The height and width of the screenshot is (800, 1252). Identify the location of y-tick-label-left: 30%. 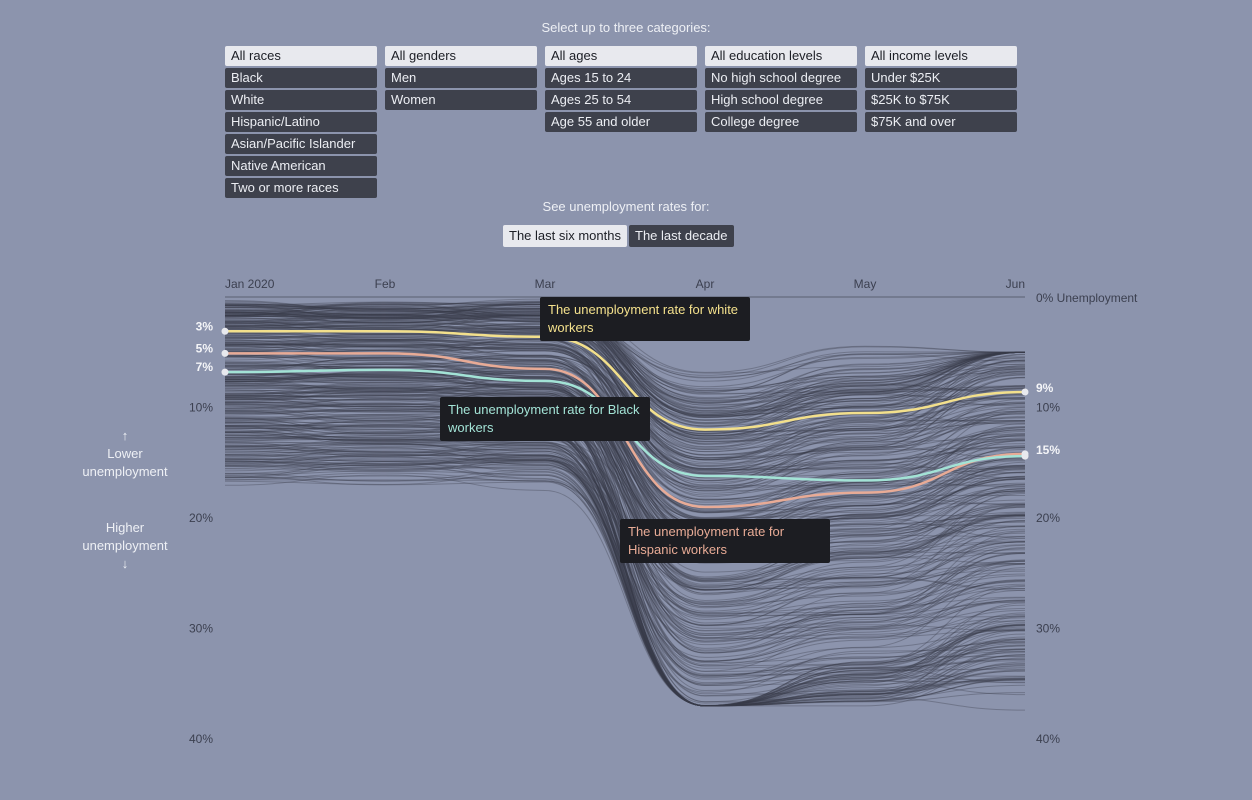
(201, 629).